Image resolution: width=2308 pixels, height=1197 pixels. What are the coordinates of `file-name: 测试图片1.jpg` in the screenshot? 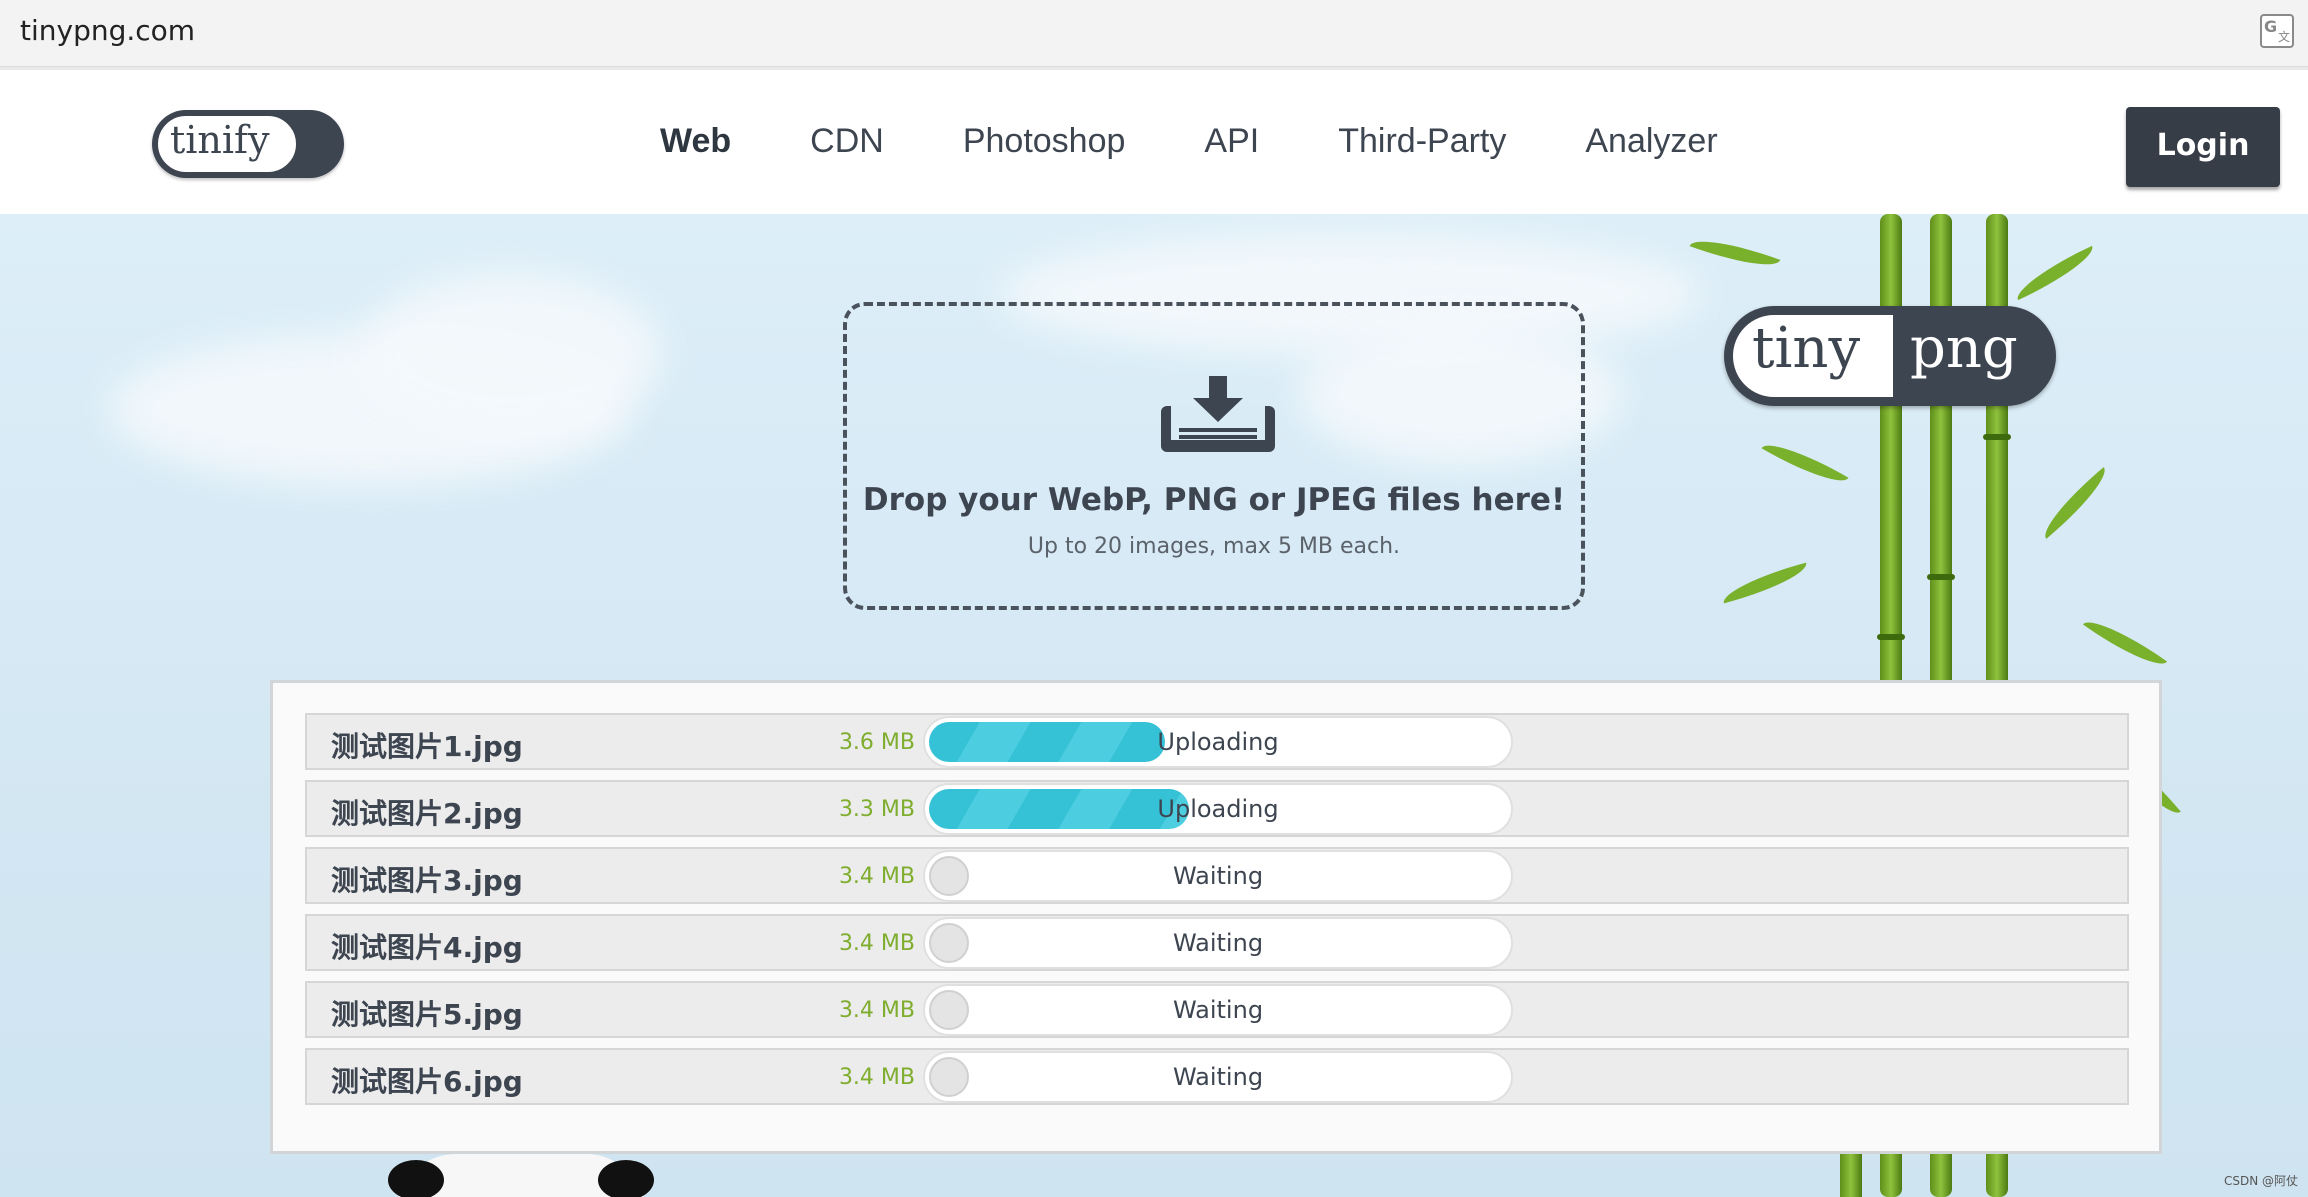 It's located at (427, 746).